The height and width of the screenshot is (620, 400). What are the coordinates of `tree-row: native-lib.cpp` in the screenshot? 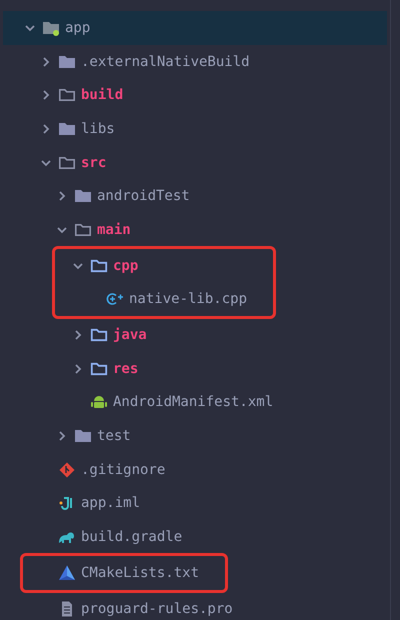 It's located at (164, 299).